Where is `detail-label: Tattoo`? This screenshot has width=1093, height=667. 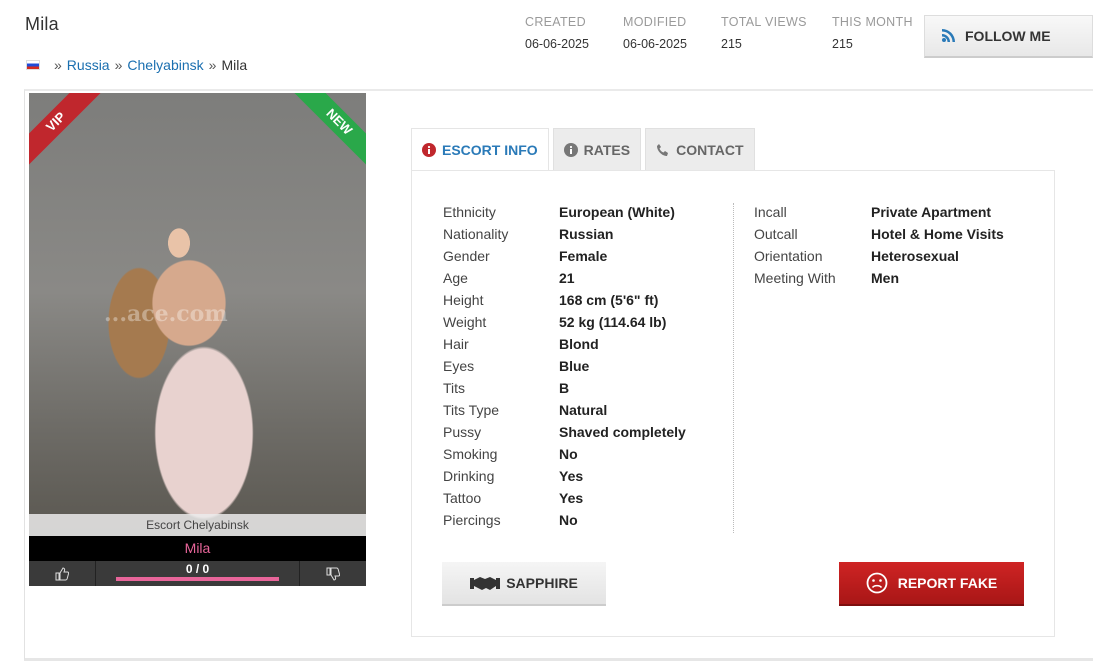
detail-label: Tattoo is located at coordinates (462, 498).